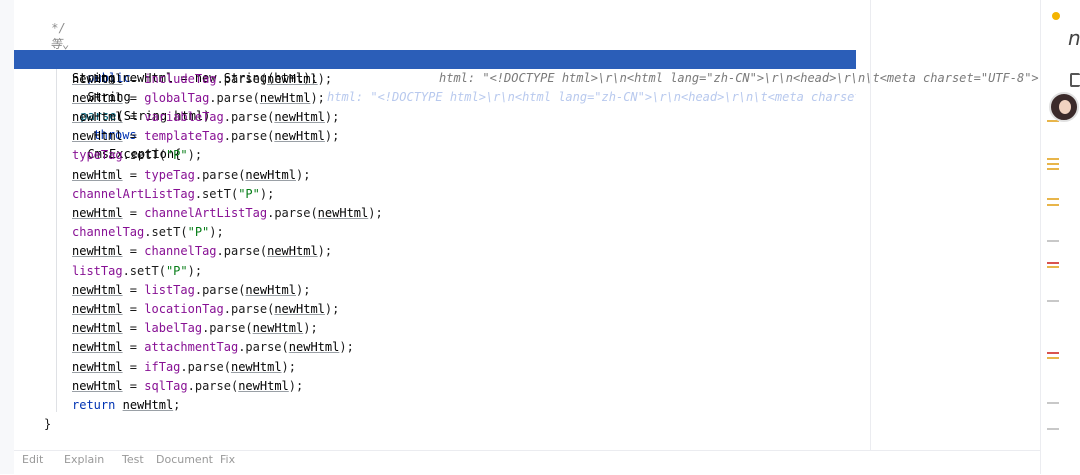 Image resolution: width=1080 pixels, height=475 pixels. Describe the element at coordinates (184, 136) in the screenshot. I see `field-name: templateTag` at that location.